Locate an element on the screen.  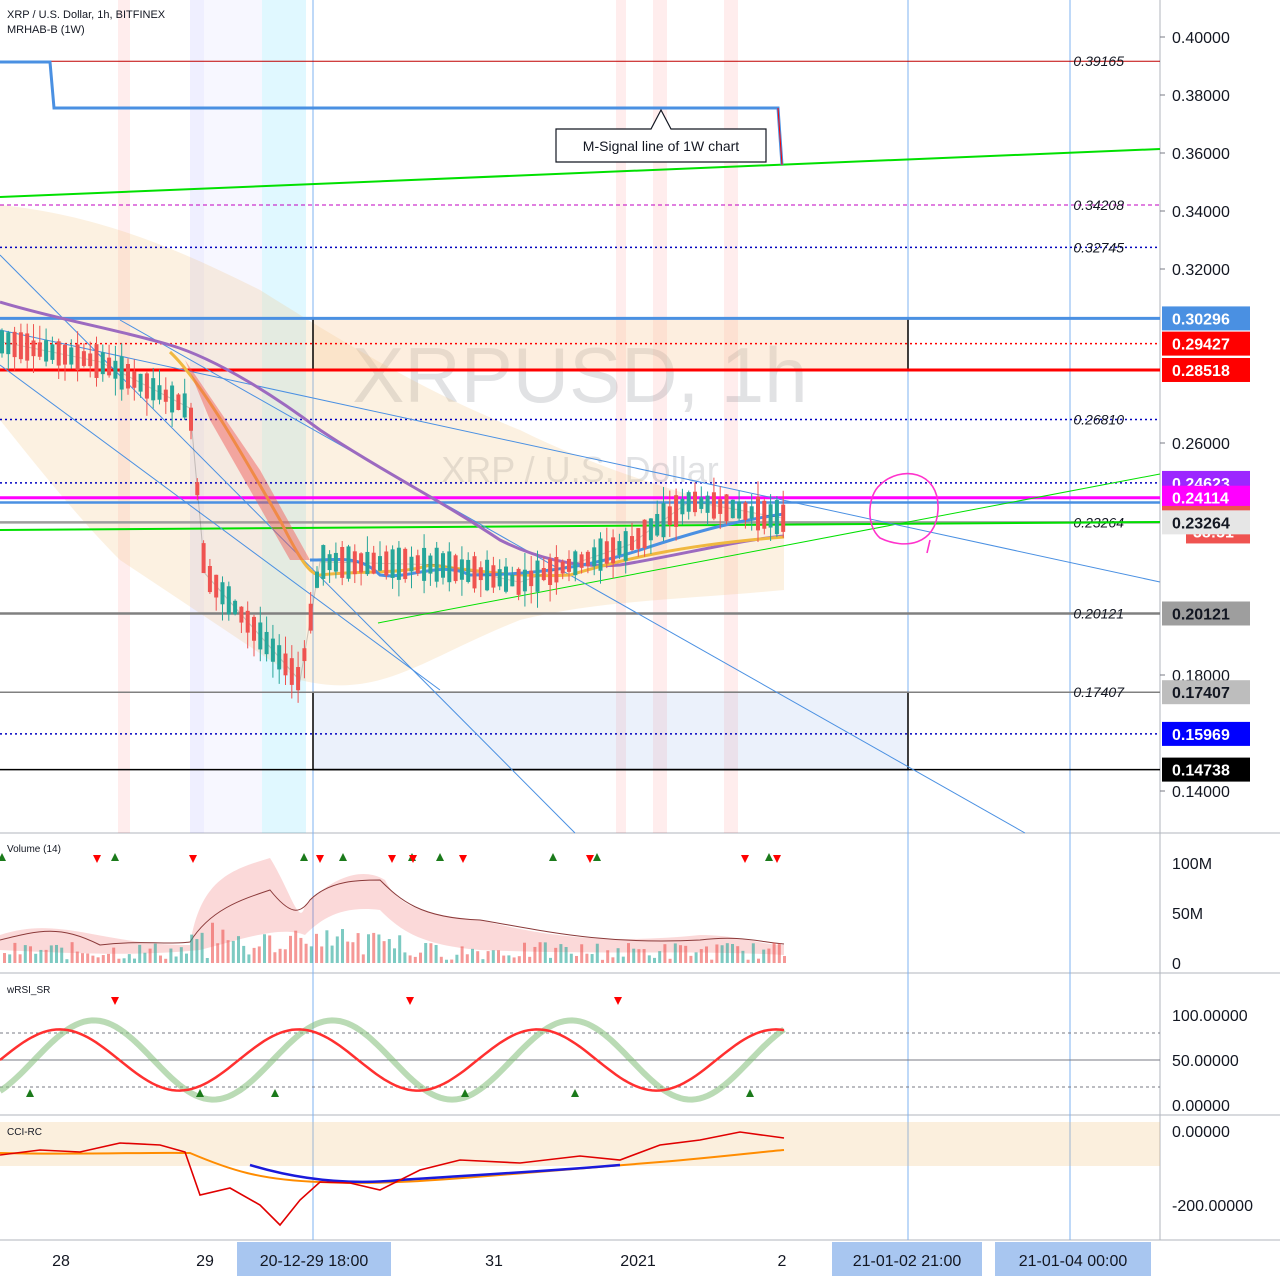
wrsi-tick-label: 0.00000 is located at coordinates (1201, 1106).